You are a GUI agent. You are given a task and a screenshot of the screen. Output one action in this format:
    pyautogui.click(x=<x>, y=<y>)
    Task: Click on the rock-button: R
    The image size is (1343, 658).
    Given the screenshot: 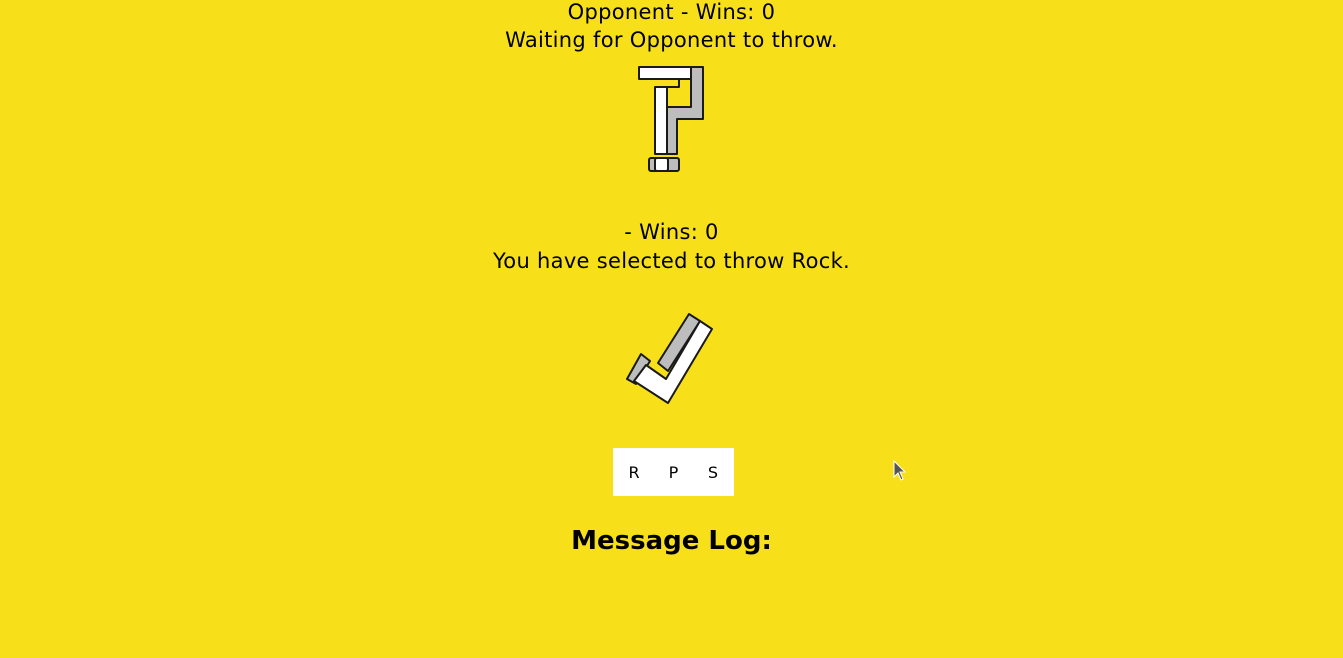 What is the action you would take?
    pyautogui.click(x=634, y=472)
    